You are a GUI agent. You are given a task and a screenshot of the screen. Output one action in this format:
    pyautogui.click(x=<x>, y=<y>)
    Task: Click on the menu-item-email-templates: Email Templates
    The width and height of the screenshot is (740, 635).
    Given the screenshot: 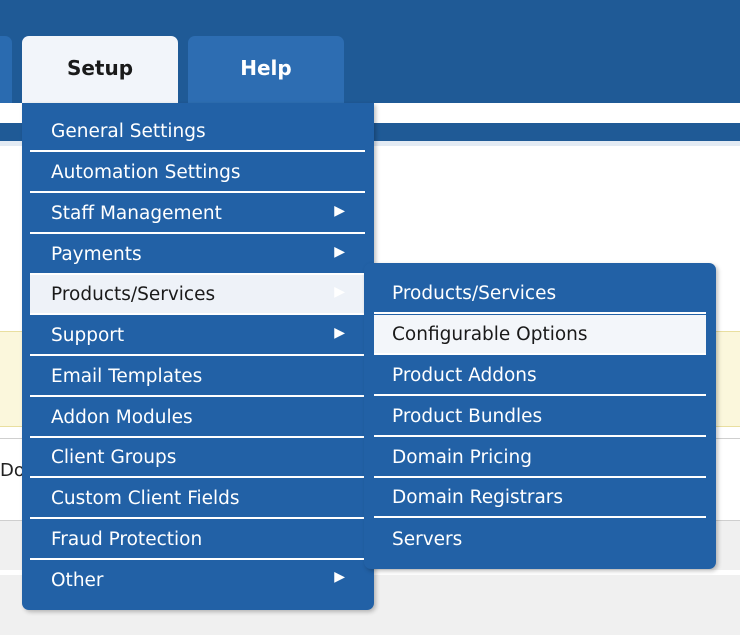 What is the action you would take?
    pyautogui.click(x=197, y=377)
    